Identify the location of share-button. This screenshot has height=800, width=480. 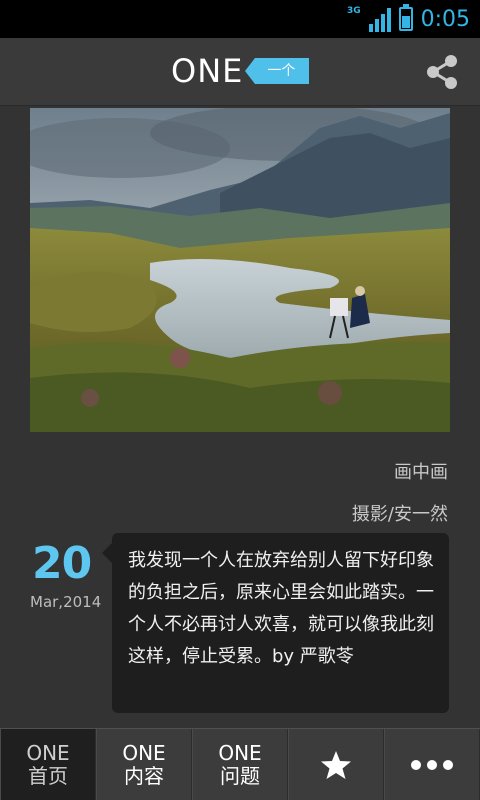
(442, 72).